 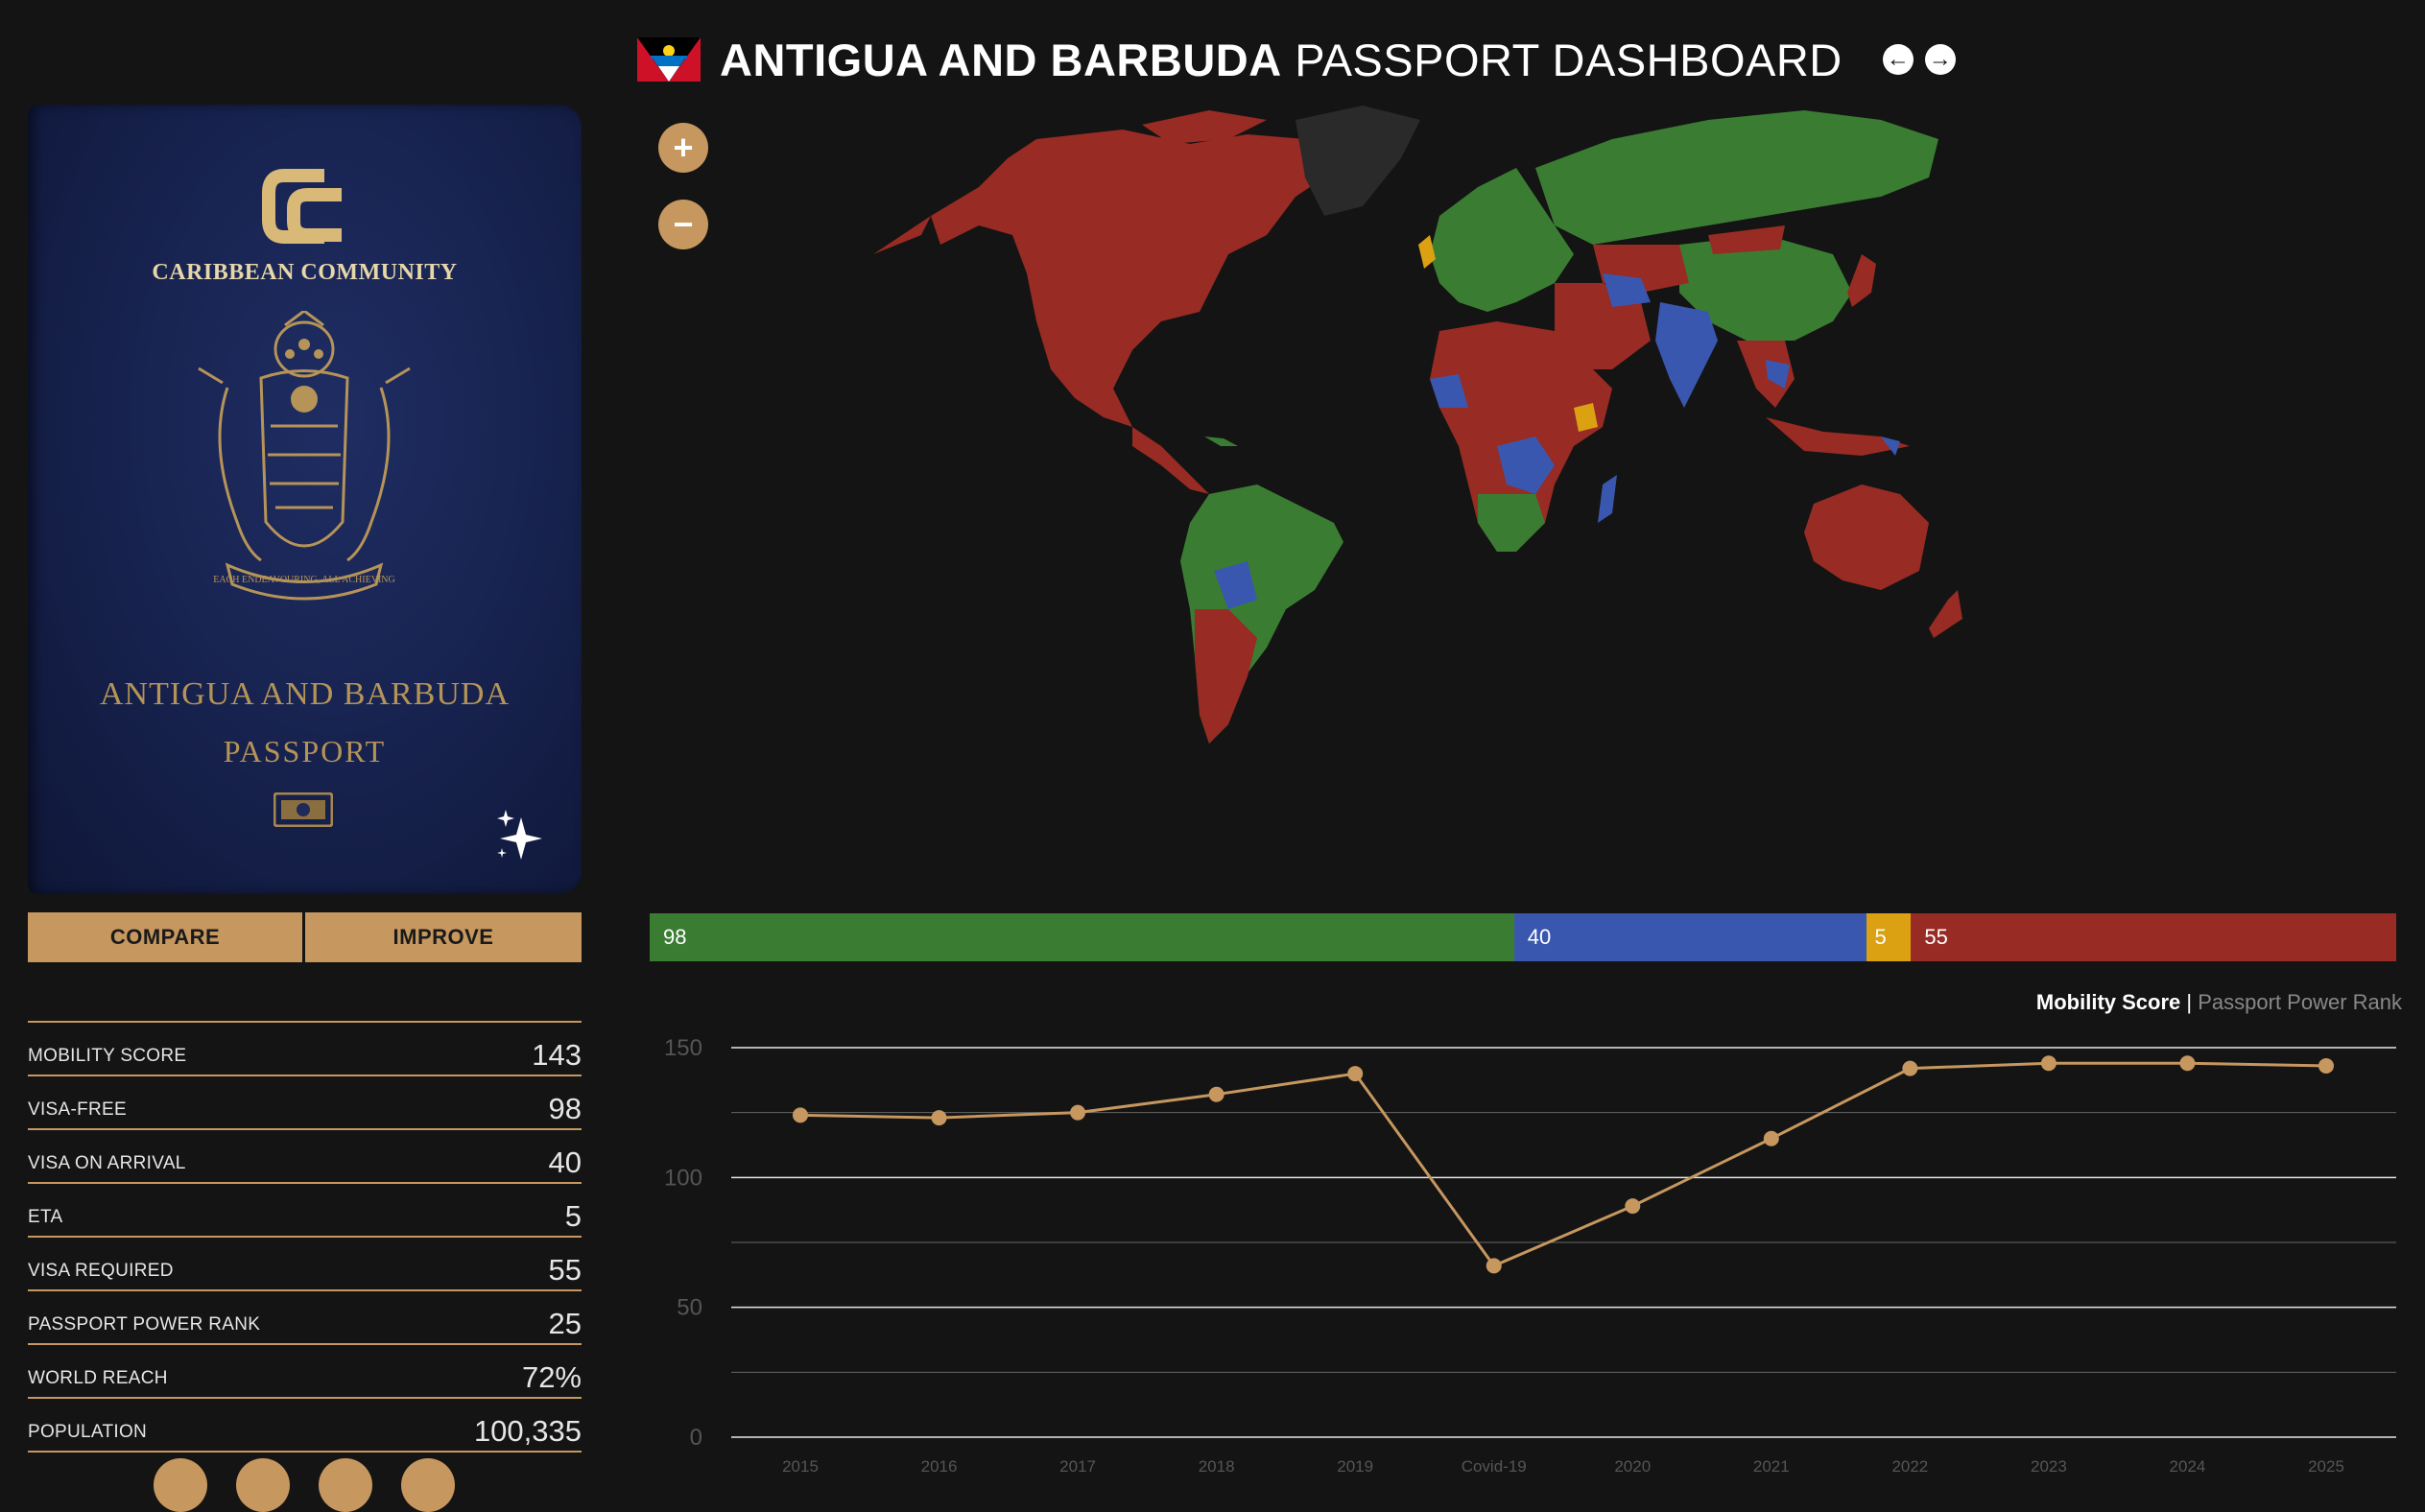 I want to click on stat-row-world-reach: WORLD REACH 72%, so click(x=305, y=1372).